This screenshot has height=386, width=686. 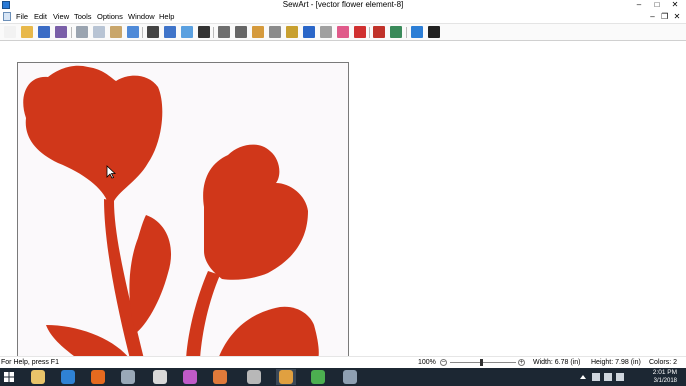 What do you see at coordinates (326, 32) in the screenshot?
I see `fill-icon` at bounding box center [326, 32].